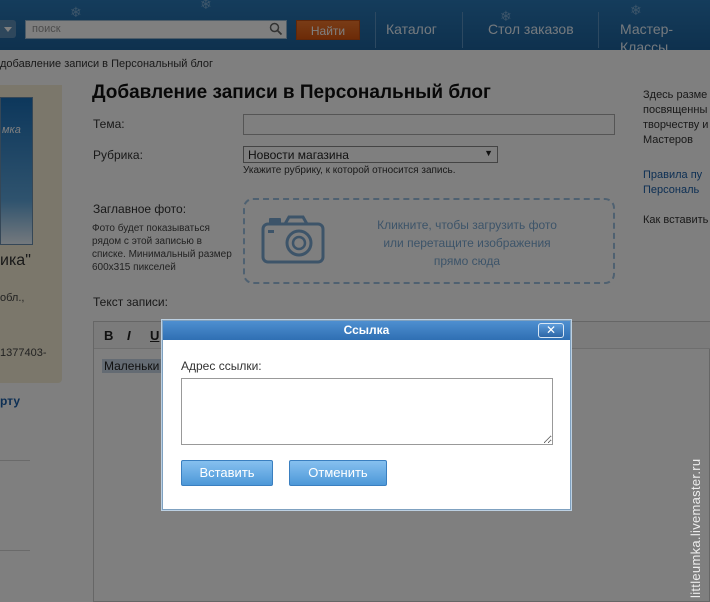 The width and height of the screenshot is (710, 602). I want to click on insert-button: Вставить, so click(227, 473).